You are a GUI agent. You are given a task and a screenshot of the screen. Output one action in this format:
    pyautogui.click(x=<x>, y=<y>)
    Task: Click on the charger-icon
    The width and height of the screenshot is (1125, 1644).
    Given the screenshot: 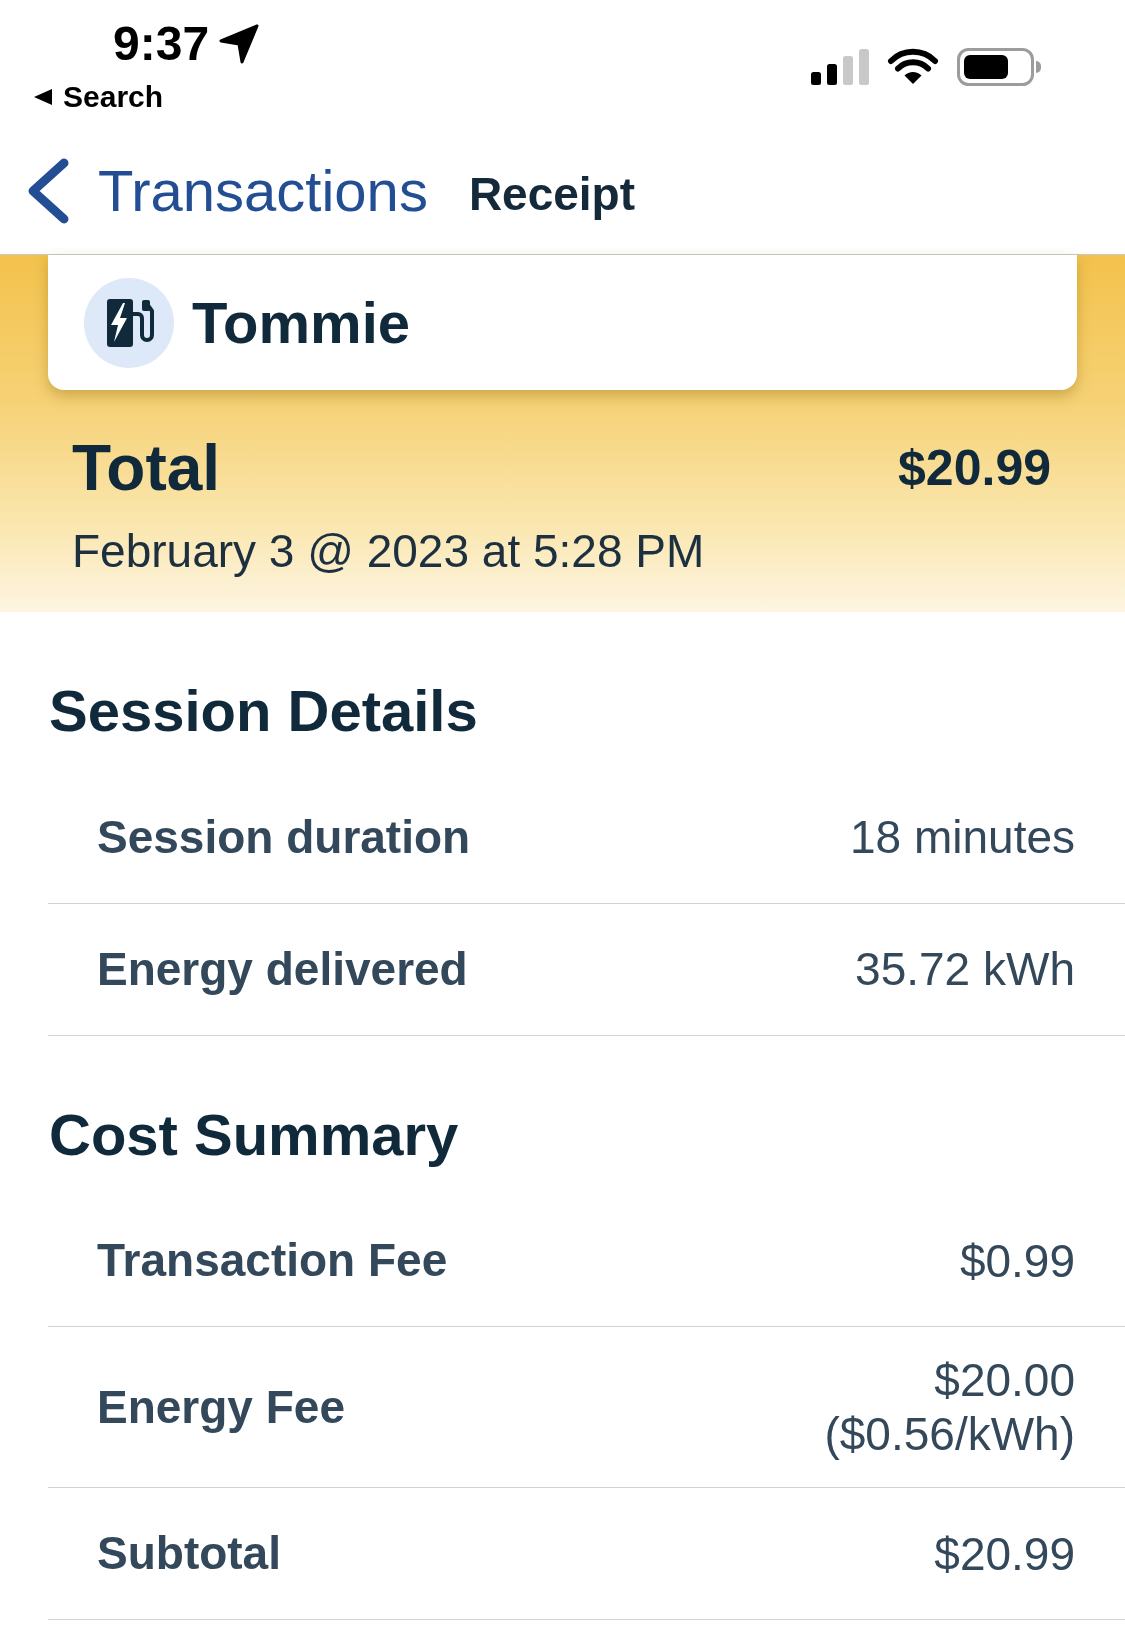 What is the action you would take?
    pyautogui.click(x=129, y=322)
    